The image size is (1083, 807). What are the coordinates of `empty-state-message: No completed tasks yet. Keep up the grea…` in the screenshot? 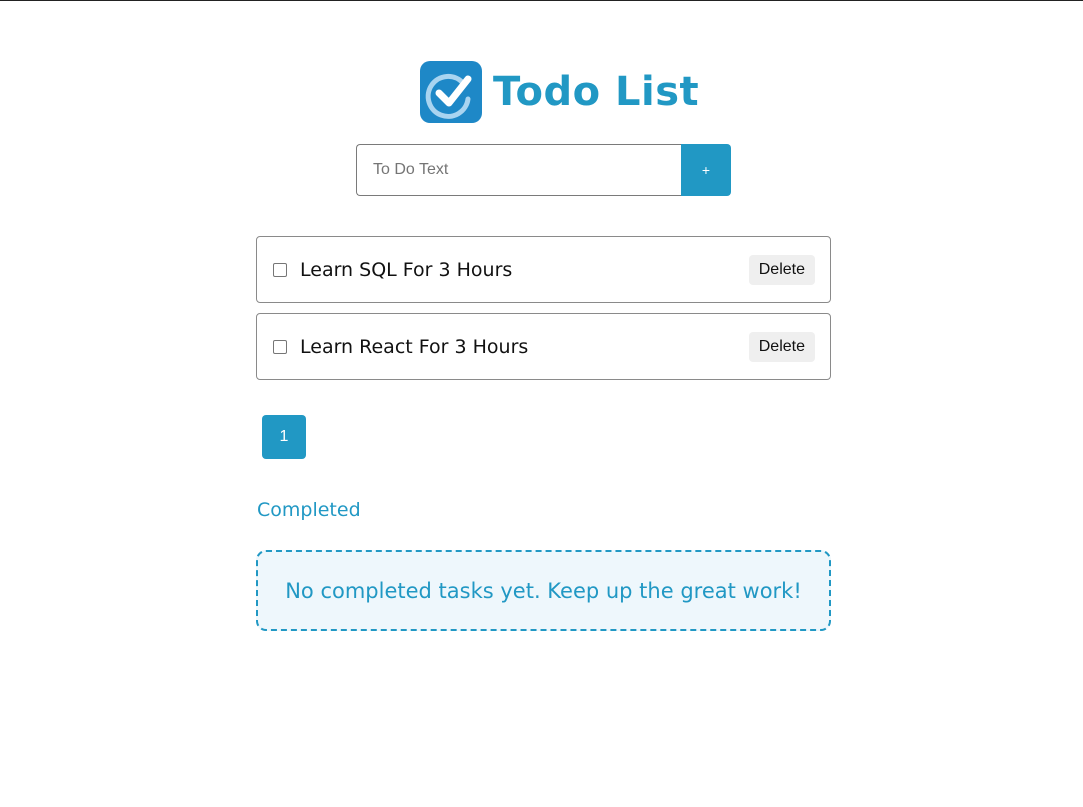 It's located at (543, 590).